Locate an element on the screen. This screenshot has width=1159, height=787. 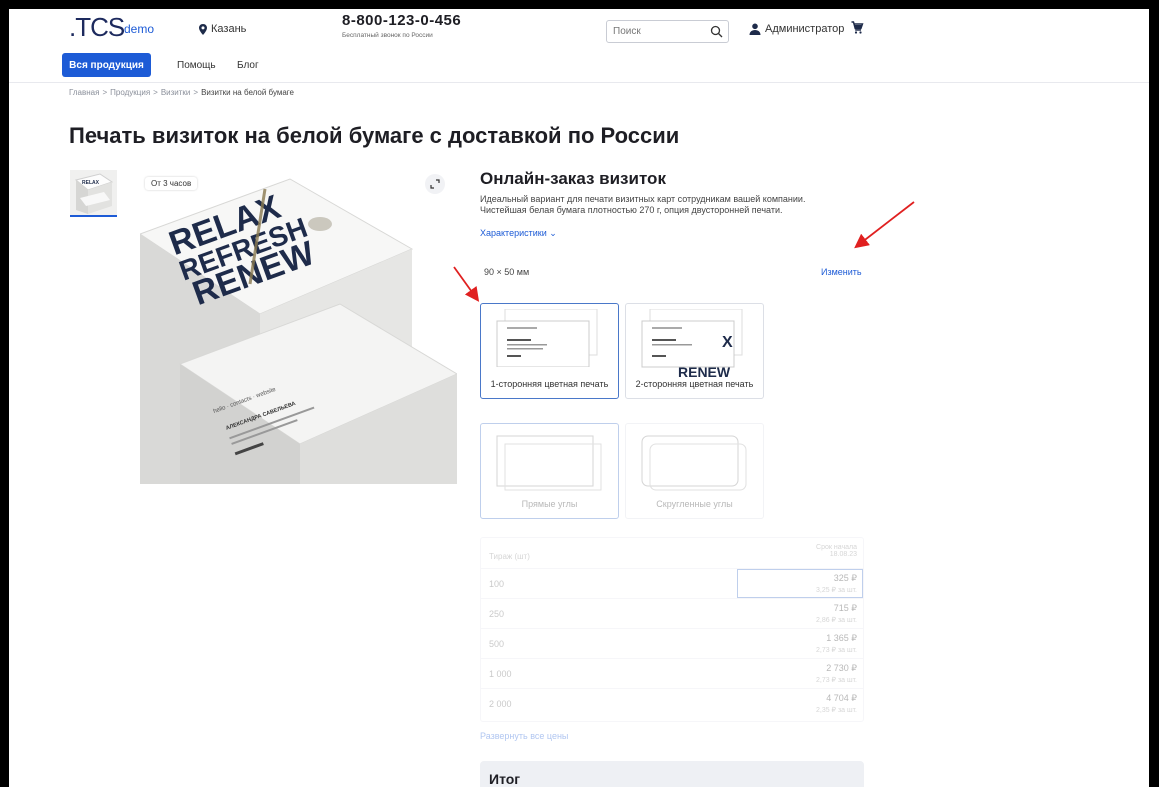
annotation-arrow-change is located at coordinates (884, 225).